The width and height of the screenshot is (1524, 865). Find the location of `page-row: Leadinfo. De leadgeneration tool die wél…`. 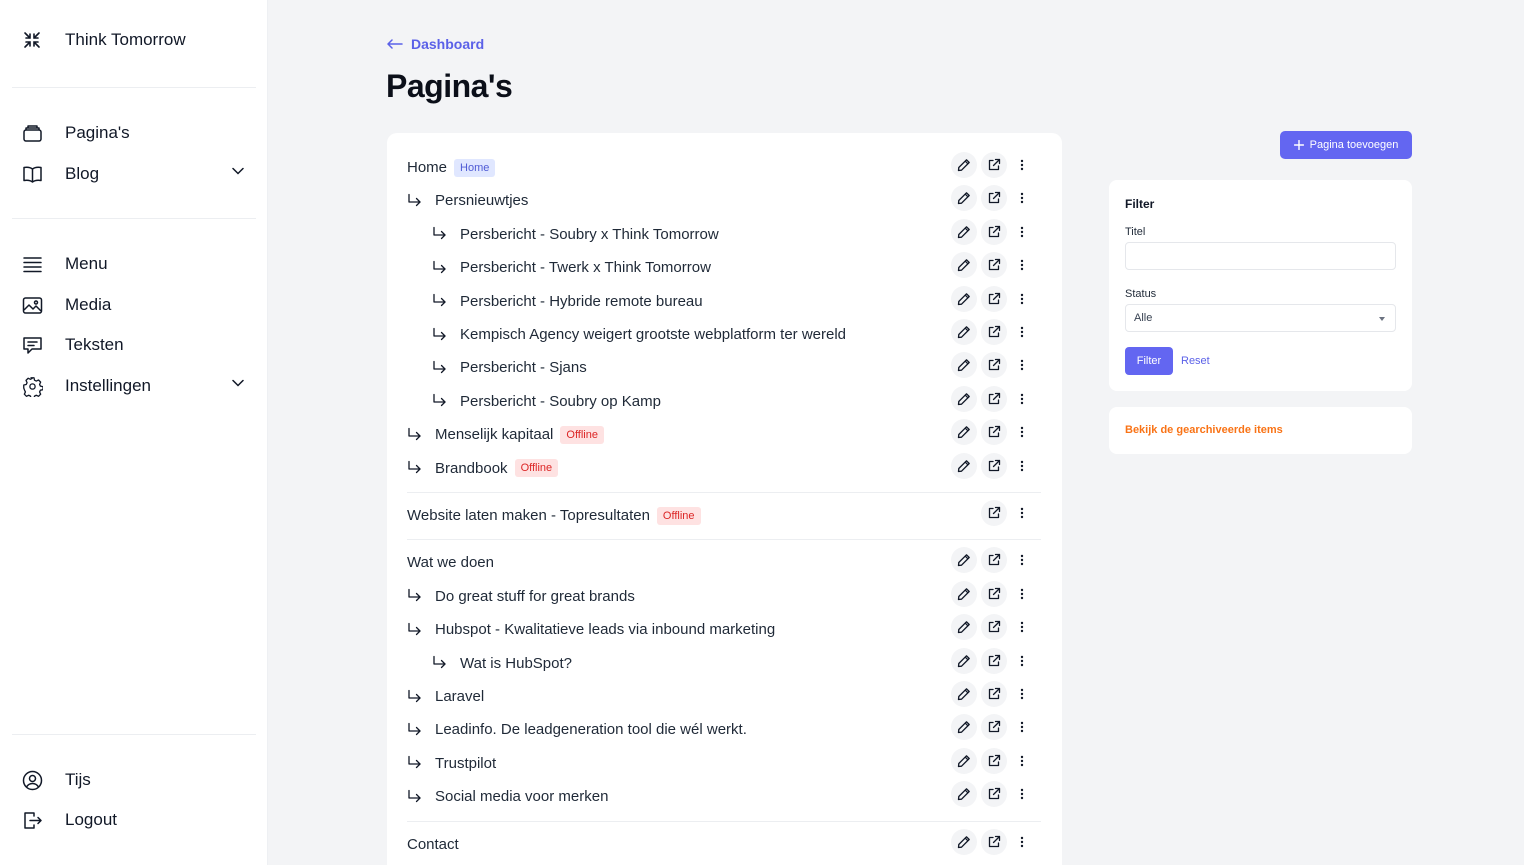

page-row: Leadinfo. De leadgeneration tool die wél… is located at coordinates (724, 729).